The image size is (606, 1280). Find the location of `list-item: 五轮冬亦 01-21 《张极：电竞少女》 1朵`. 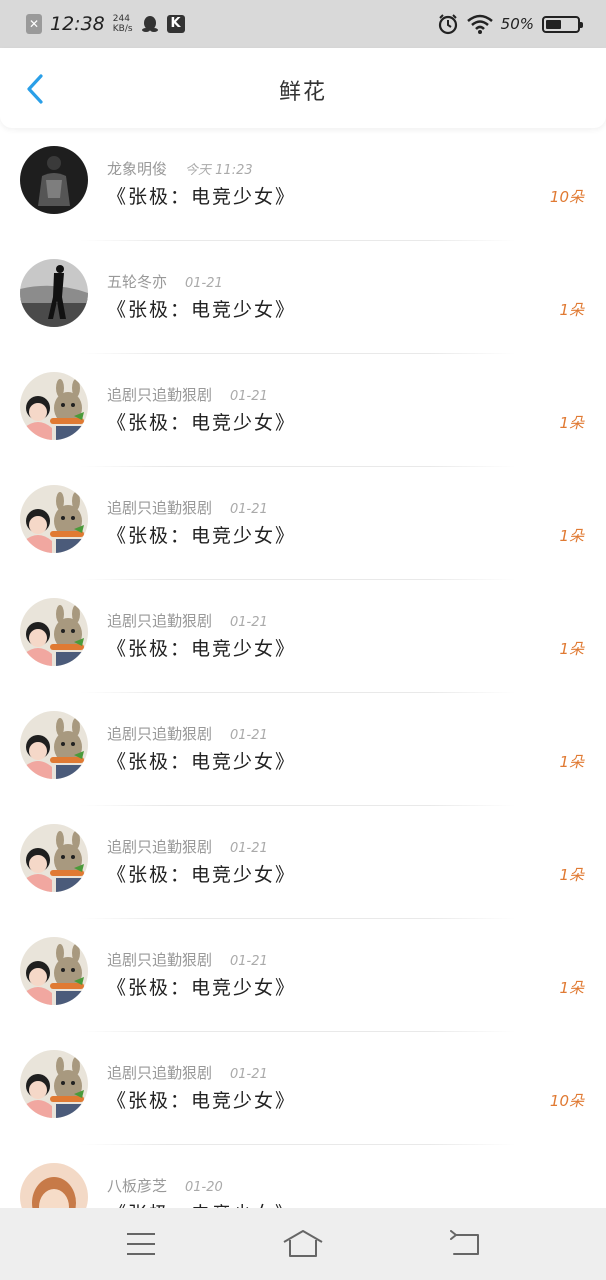

list-item: 五轮冬亦 01-21 《张极：电竞少女》 1朵 is located at coordinates (303, 297).